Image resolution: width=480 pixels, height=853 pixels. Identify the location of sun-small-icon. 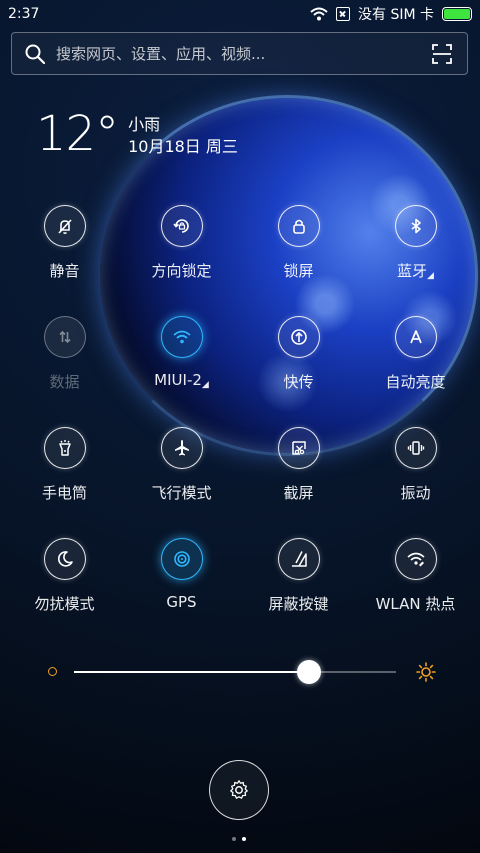
(52, 671).